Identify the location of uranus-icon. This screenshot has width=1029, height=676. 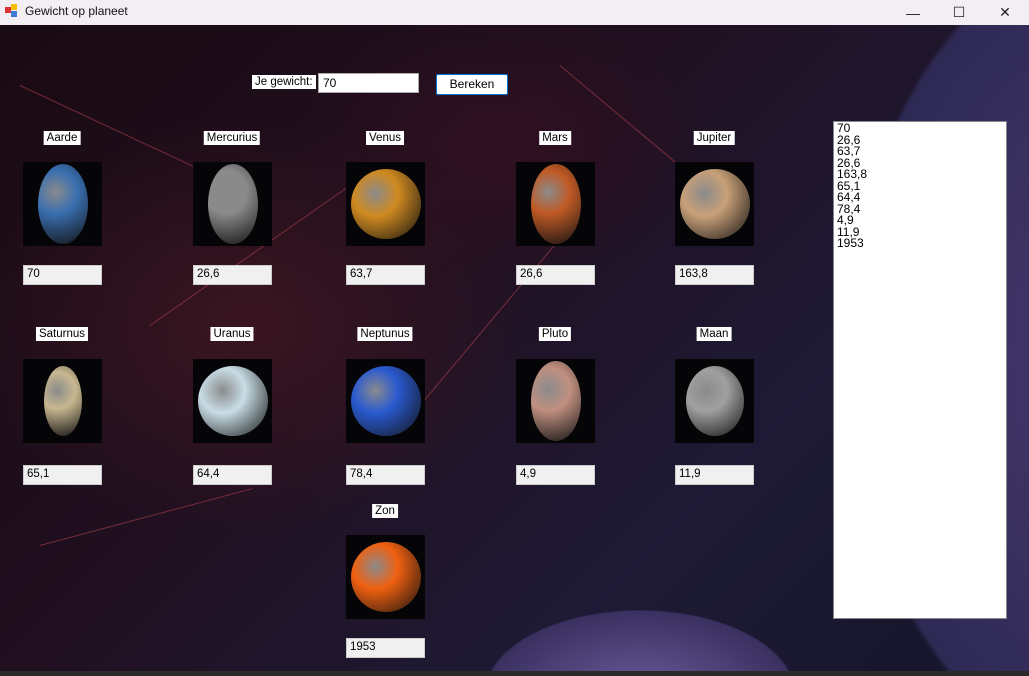
(232, 401).